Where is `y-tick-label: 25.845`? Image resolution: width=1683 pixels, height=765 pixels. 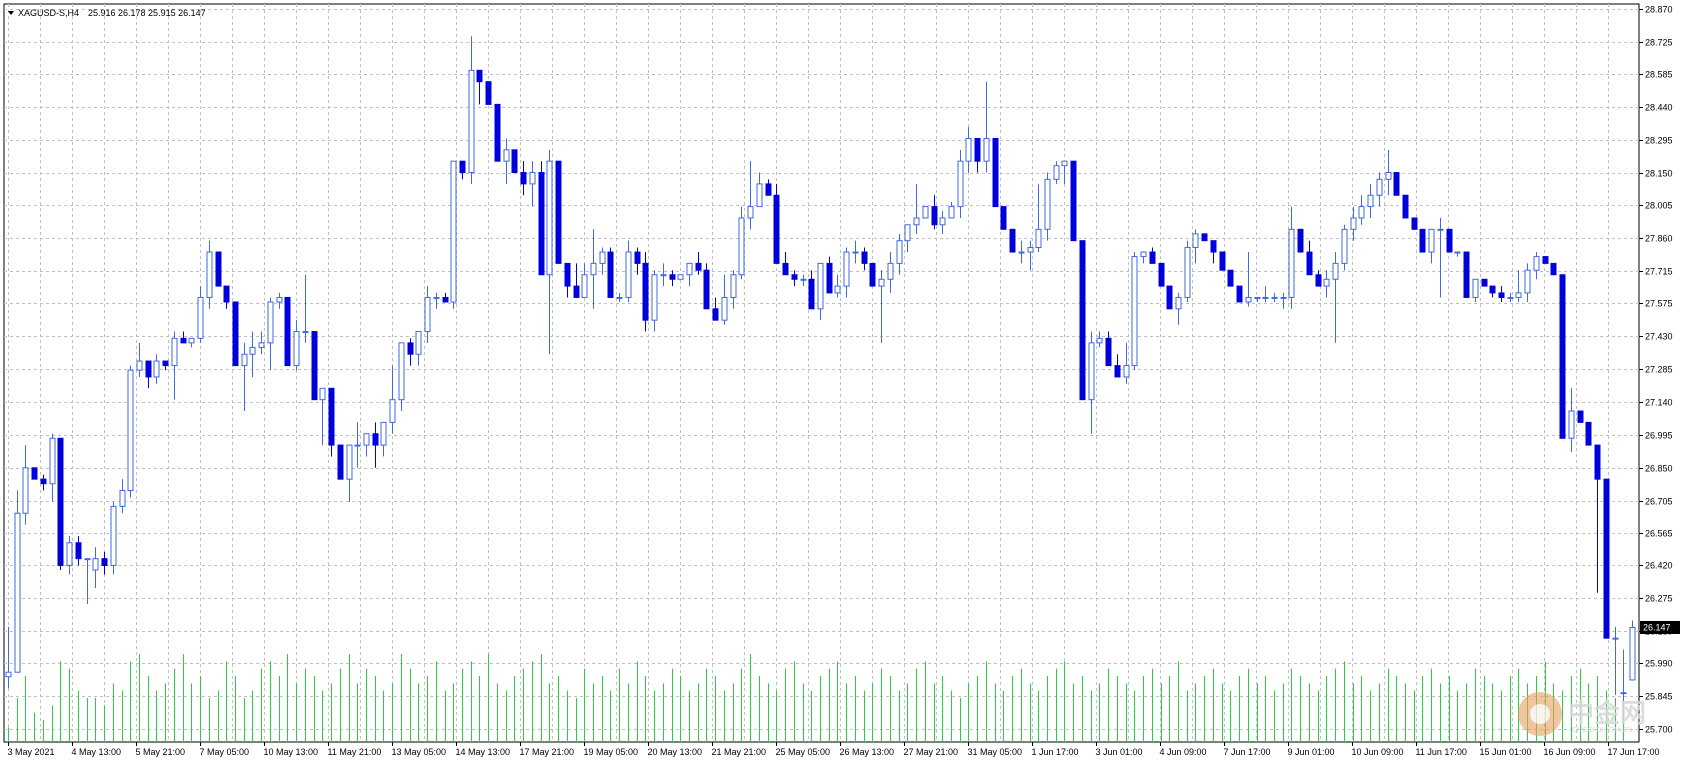
y-tick-label: 25.845 is located at coordinates (1659, 697).